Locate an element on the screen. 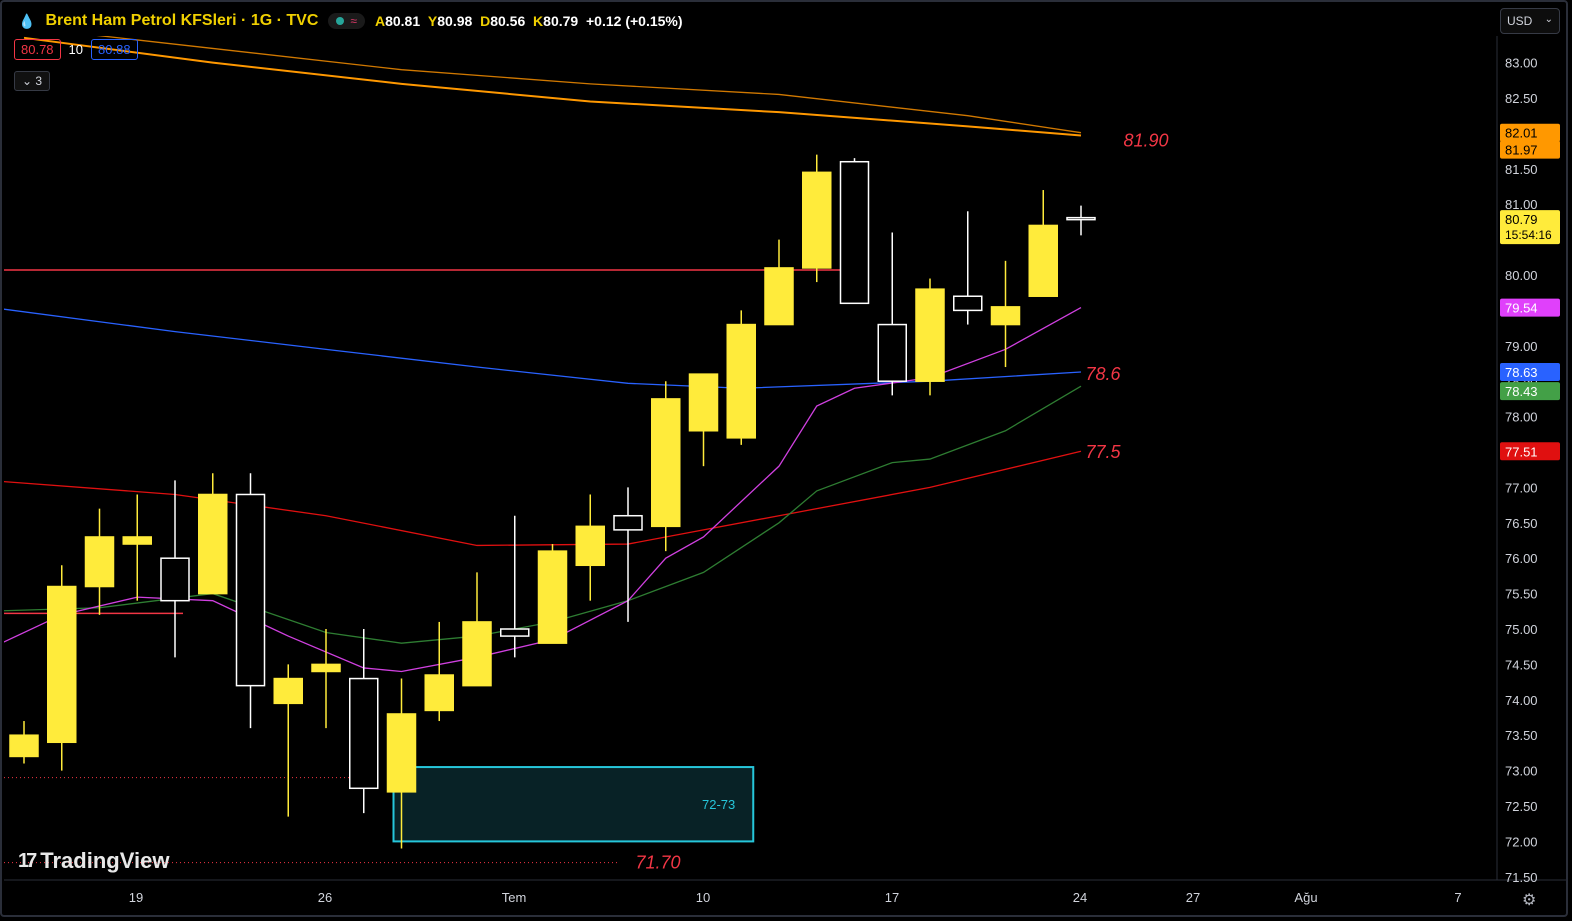 The width and height of the screenshot is (1572, 921). price-label: 78.63 is located at coordinates (1521, 372).